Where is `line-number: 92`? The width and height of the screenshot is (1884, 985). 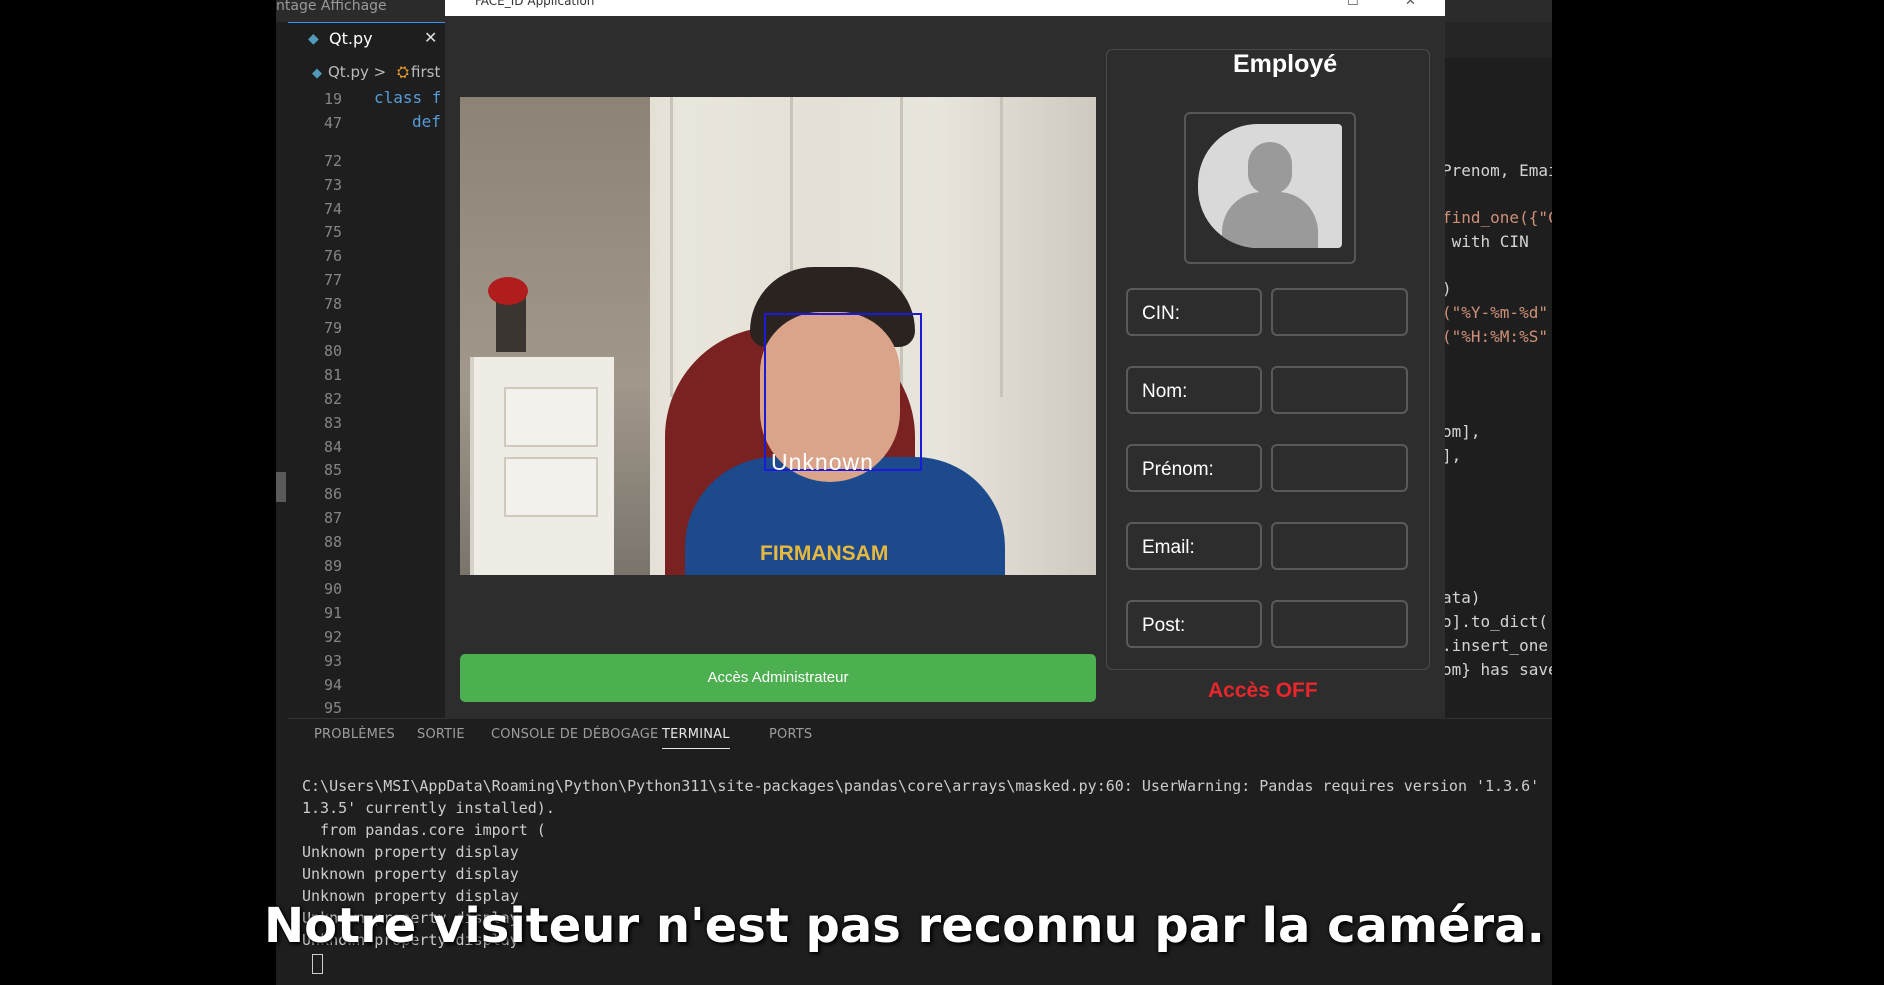 line-number: 92 is located at coordinates (332, 637).